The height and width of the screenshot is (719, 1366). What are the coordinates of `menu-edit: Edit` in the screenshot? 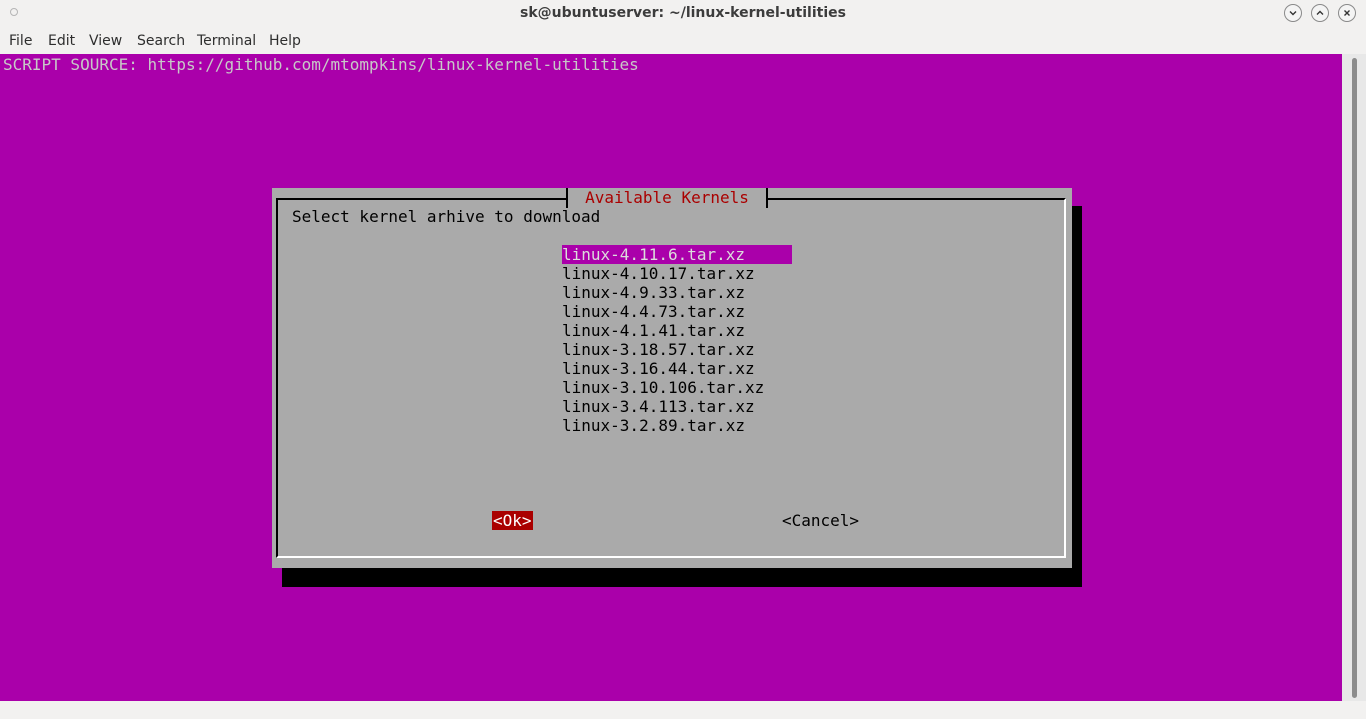 It's located at (61, 41).